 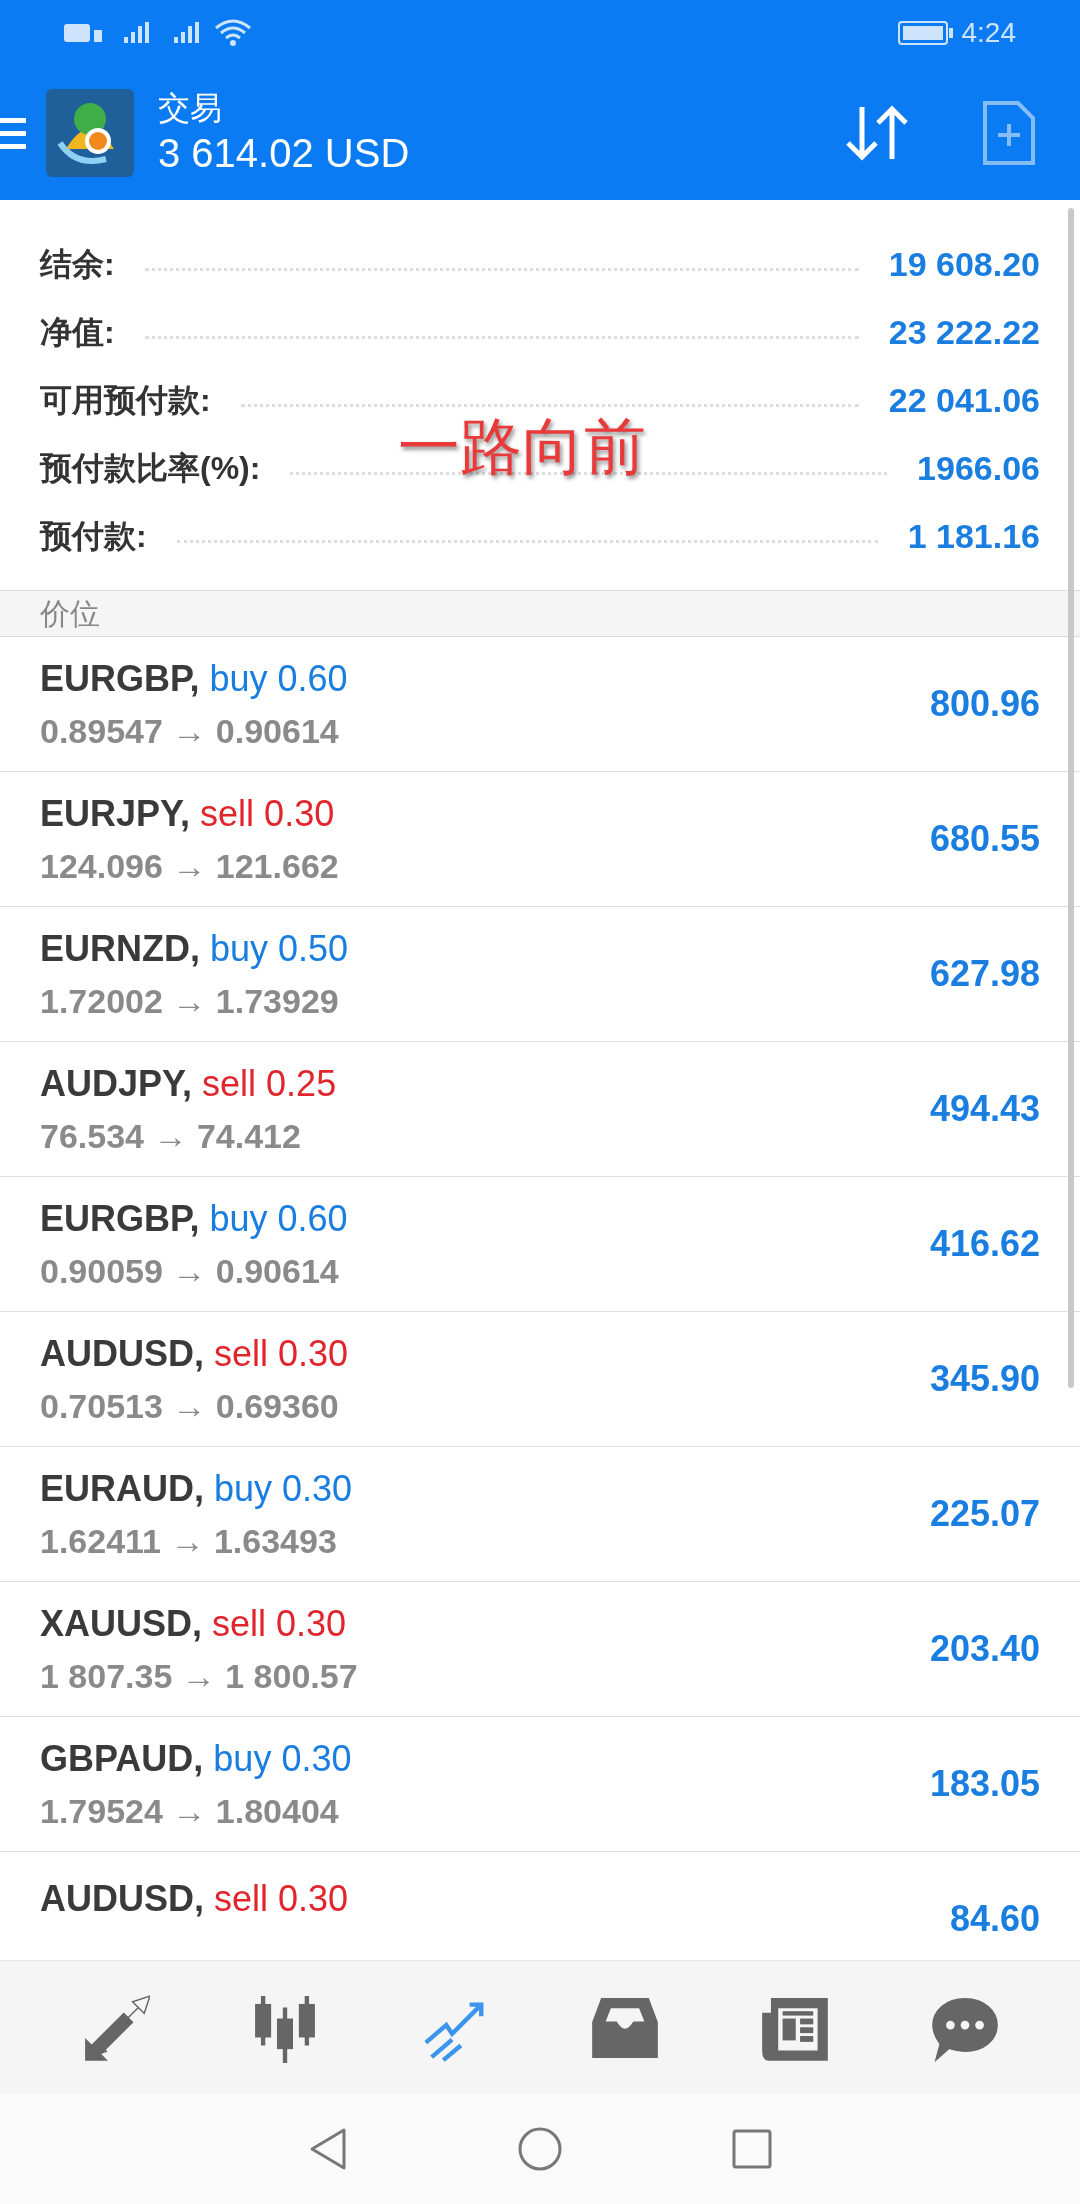 I want to click on screen-title: 交易, so click(x=190, y=108).